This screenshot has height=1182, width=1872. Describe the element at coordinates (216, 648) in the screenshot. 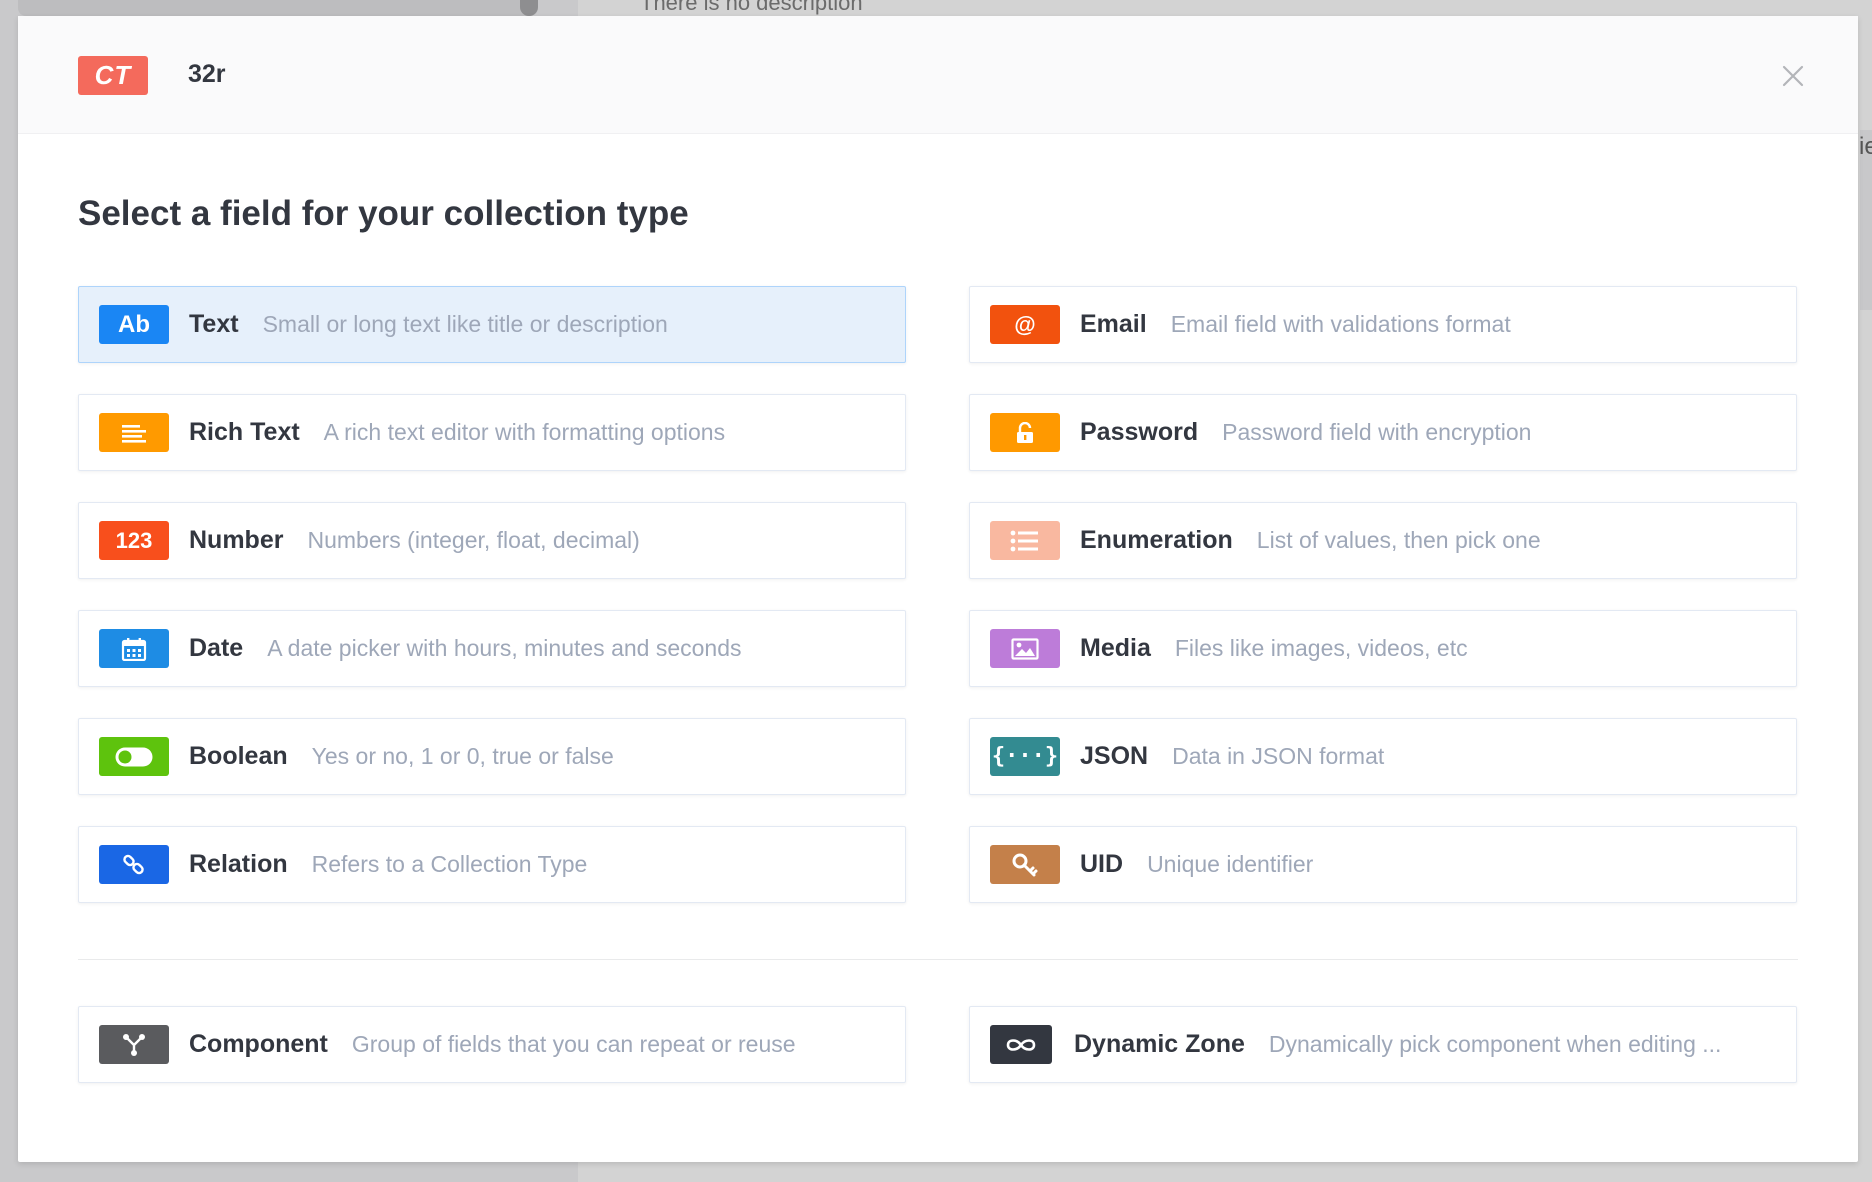

I see `field-label: Date` at that location.